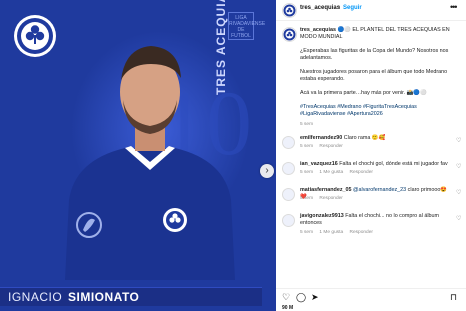 The width and height of the screenshot is (466, 311). What do you see at coordinates (318, 30) in the screenshot?
I see `caption-username: tres_acequias` at bounding box center [318, 30].